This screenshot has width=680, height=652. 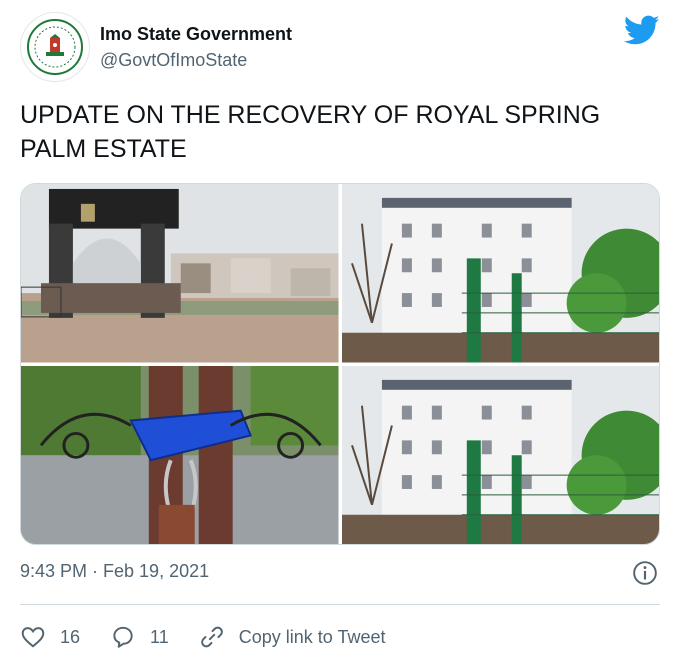 What do you see at coordinates (340, 604) in the screenshot?
I see `divider` at bounding box center [340, 604].